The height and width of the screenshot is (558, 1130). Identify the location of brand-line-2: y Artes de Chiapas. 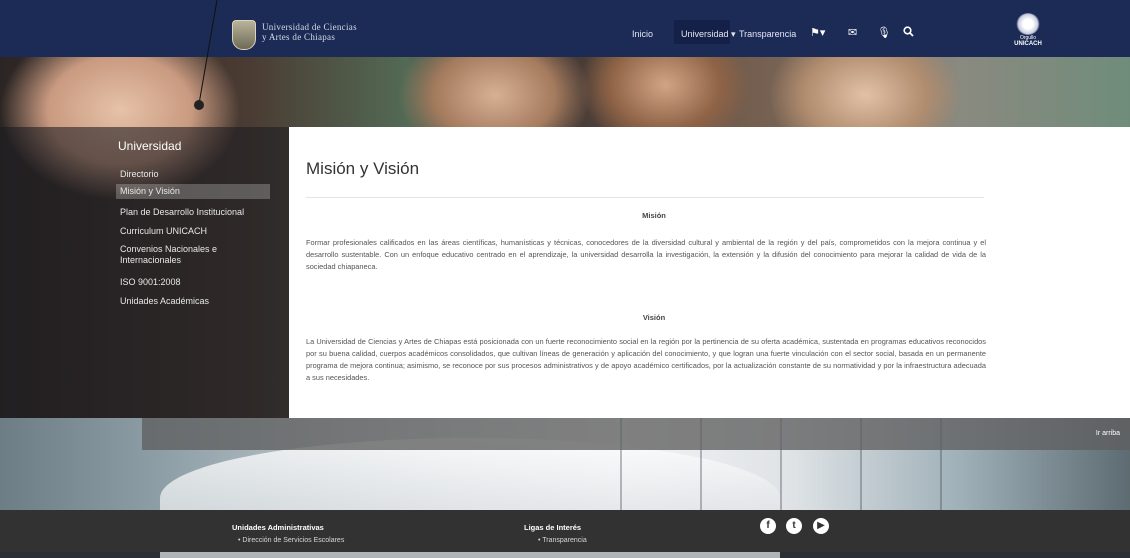
(299, 37).